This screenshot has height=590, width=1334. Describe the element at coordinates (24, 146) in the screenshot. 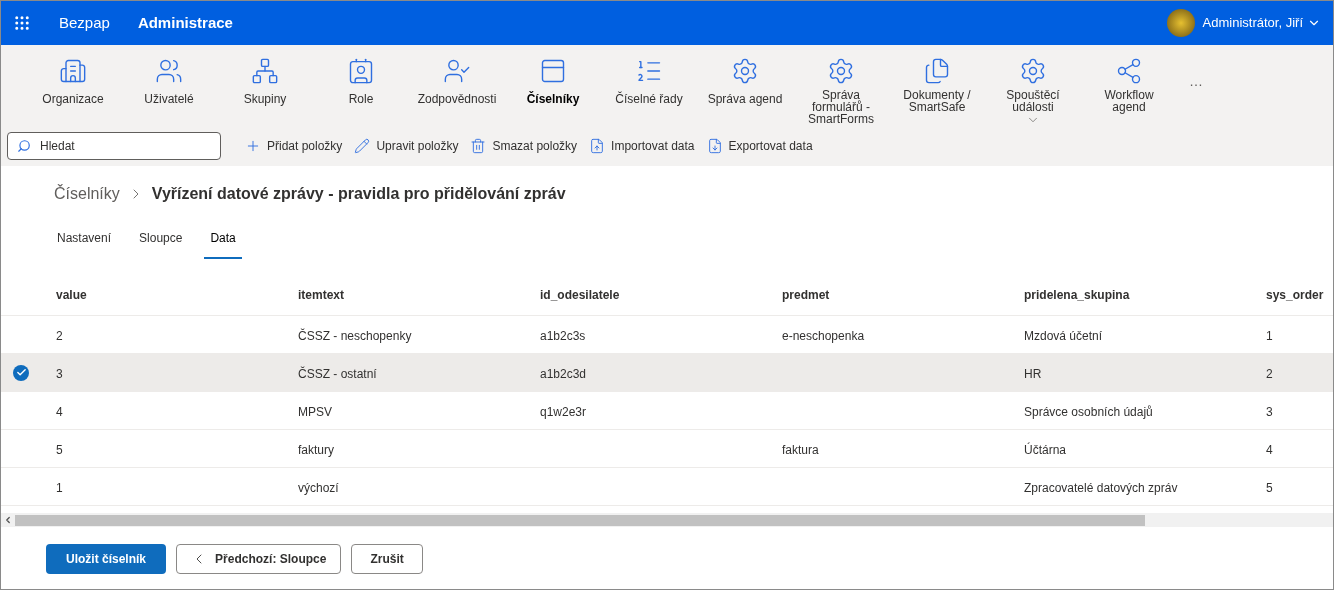

I see `search-icon` at that location.